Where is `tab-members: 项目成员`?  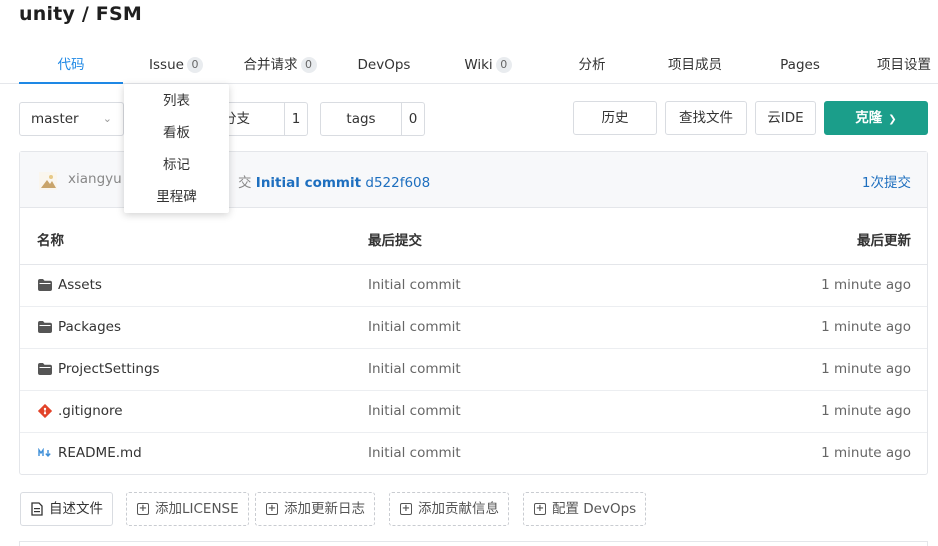 tab-members: 项目成员 is located at coordinates (695, 65).